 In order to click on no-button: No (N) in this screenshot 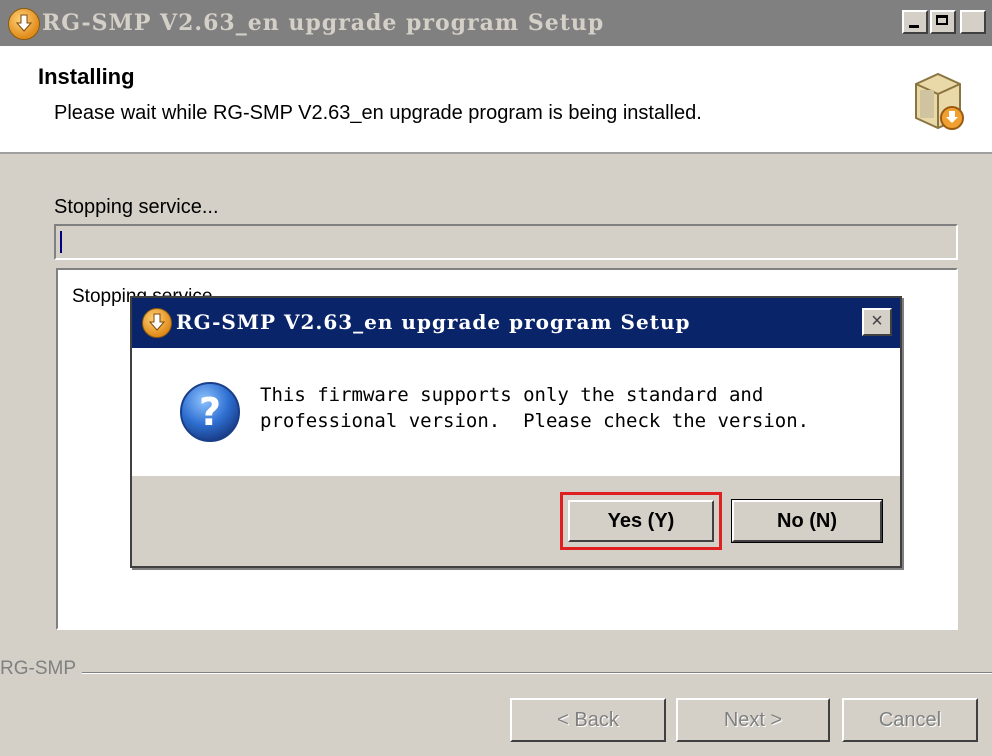, I will do `click(807, 521)`.